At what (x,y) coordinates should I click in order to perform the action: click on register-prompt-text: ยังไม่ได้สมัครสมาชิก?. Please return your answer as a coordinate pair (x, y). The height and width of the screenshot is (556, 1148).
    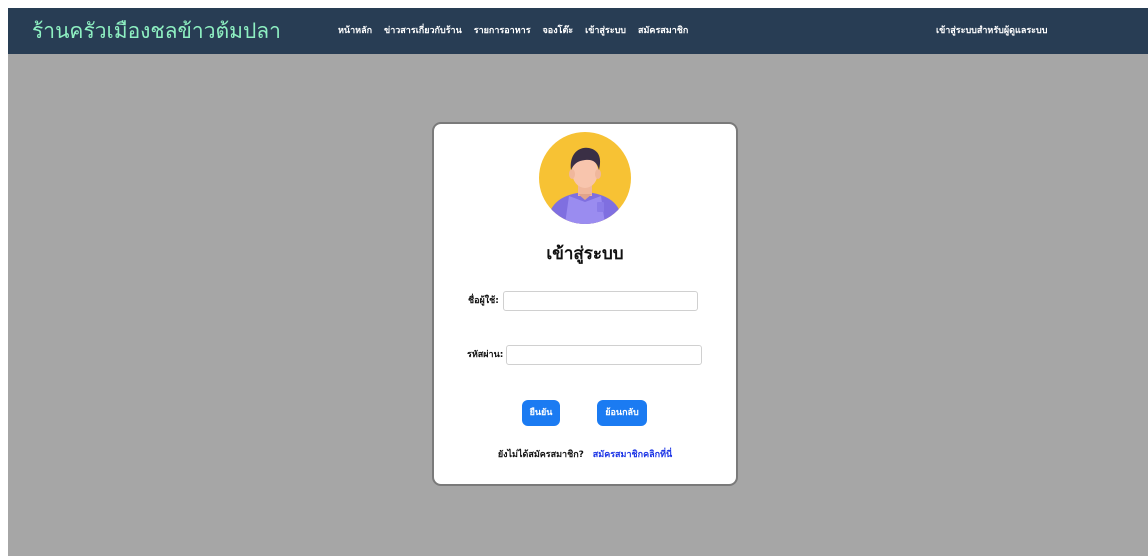
    Looking at the image, I should click on (540, 455).